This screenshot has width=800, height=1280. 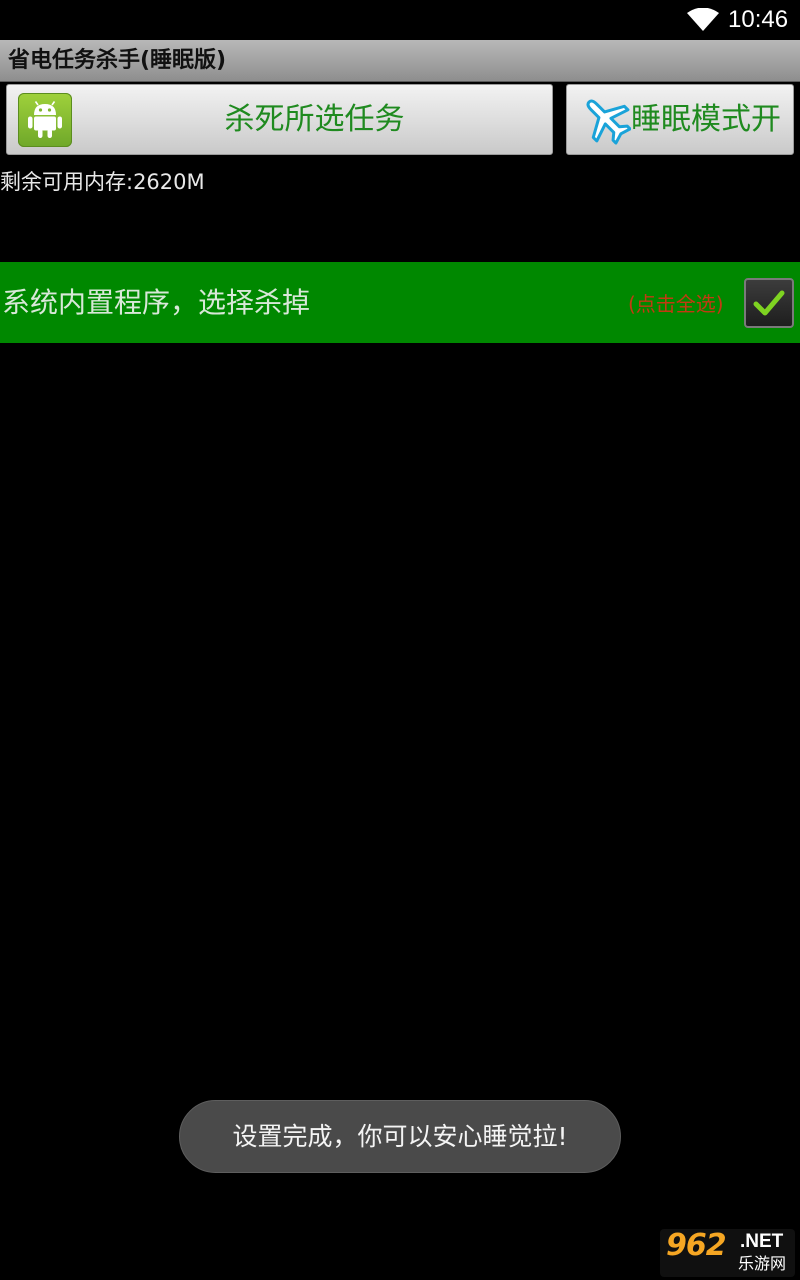 I want to click on app-title: 省电任务杀手(睡眠版), so click(x=117, y=60).